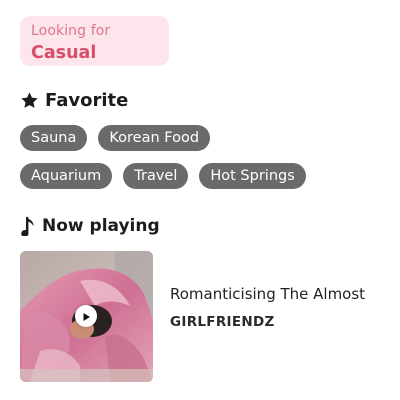 The width and height of the screenshot is (400, 400). I want to click on favorite-chip: Aquarium, so click(66, 176).